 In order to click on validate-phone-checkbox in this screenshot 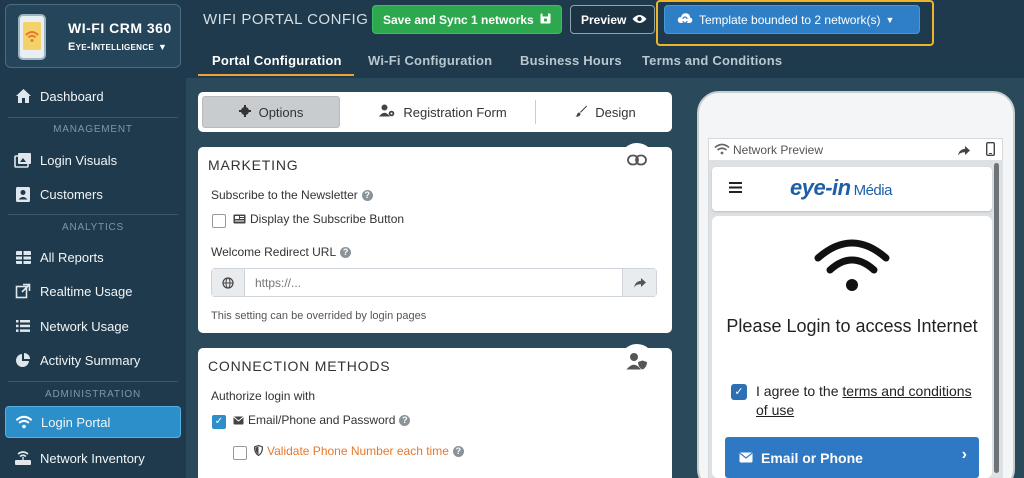, I will do `click(240, 453)`.